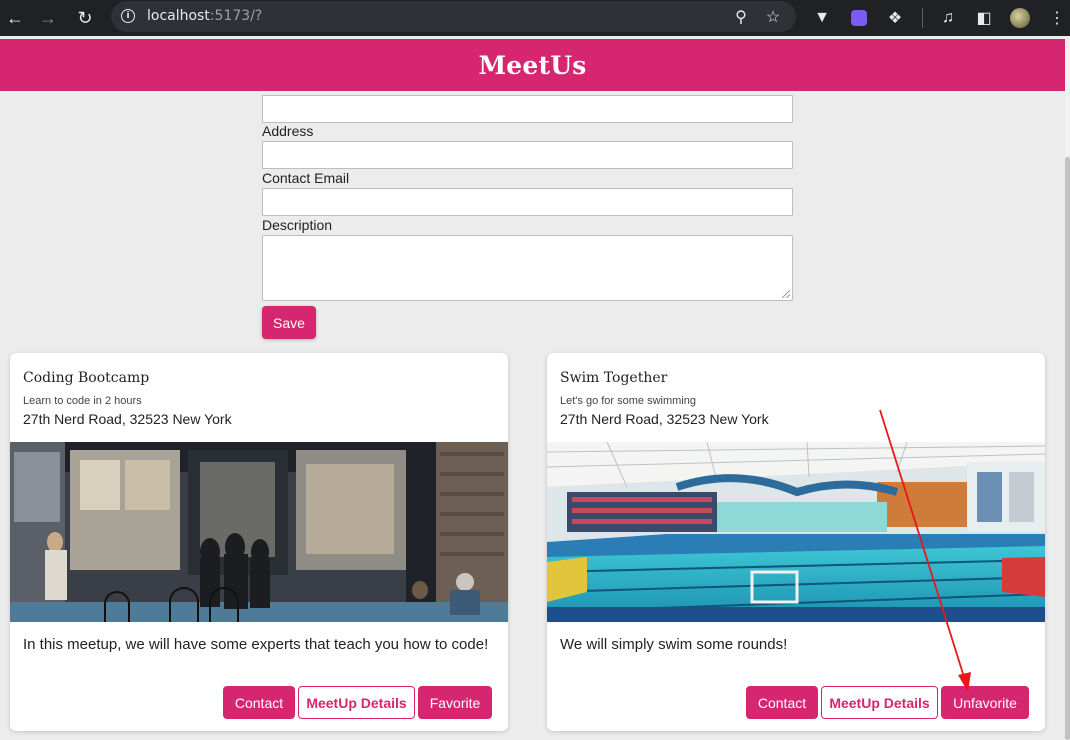 The image size is (1070, 740). What do you see at coordinates (773, 17) in the screenshot?
I see `bookmark-star-icon: ☆` at bounding box center [773, 17].